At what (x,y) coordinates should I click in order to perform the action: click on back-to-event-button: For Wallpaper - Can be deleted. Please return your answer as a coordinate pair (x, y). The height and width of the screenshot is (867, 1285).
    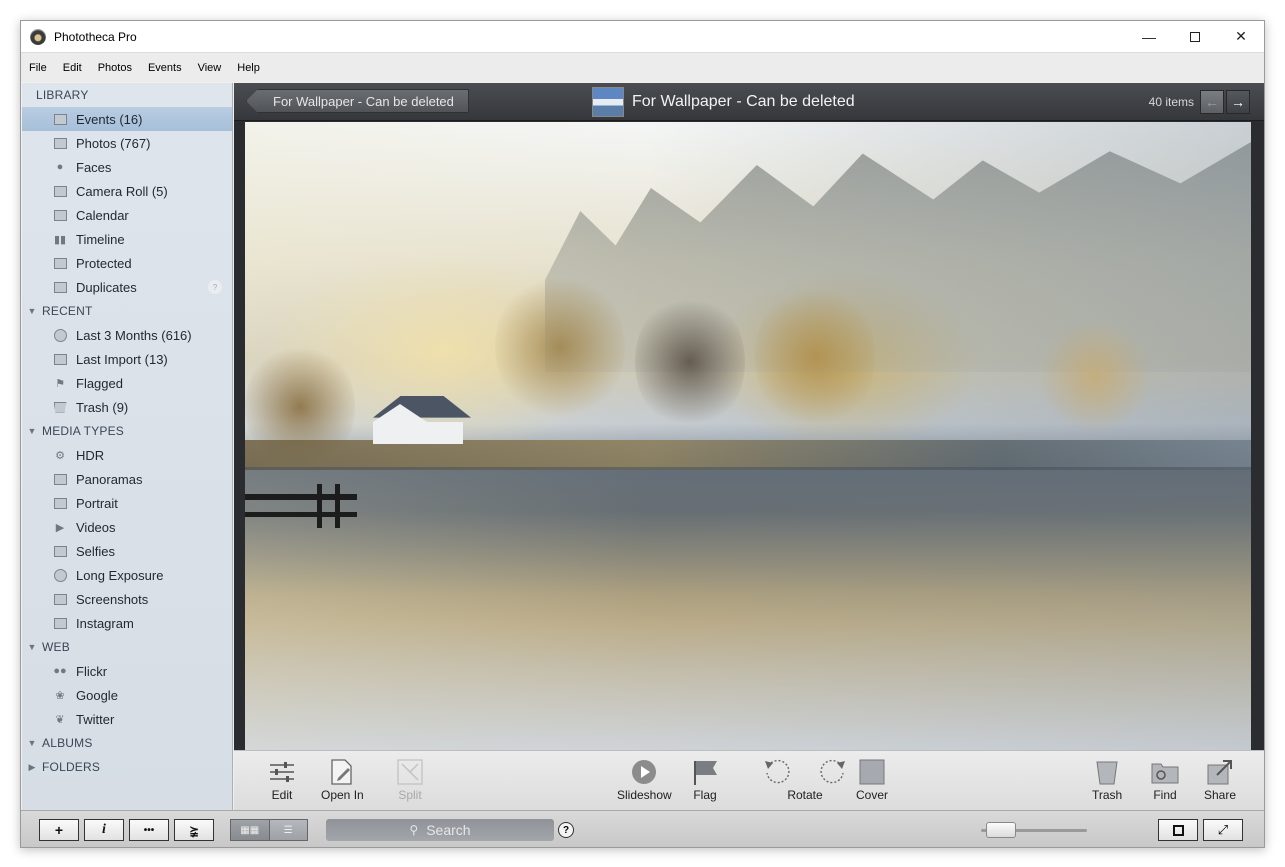
    Looking at the image, I should click on (357, 101).